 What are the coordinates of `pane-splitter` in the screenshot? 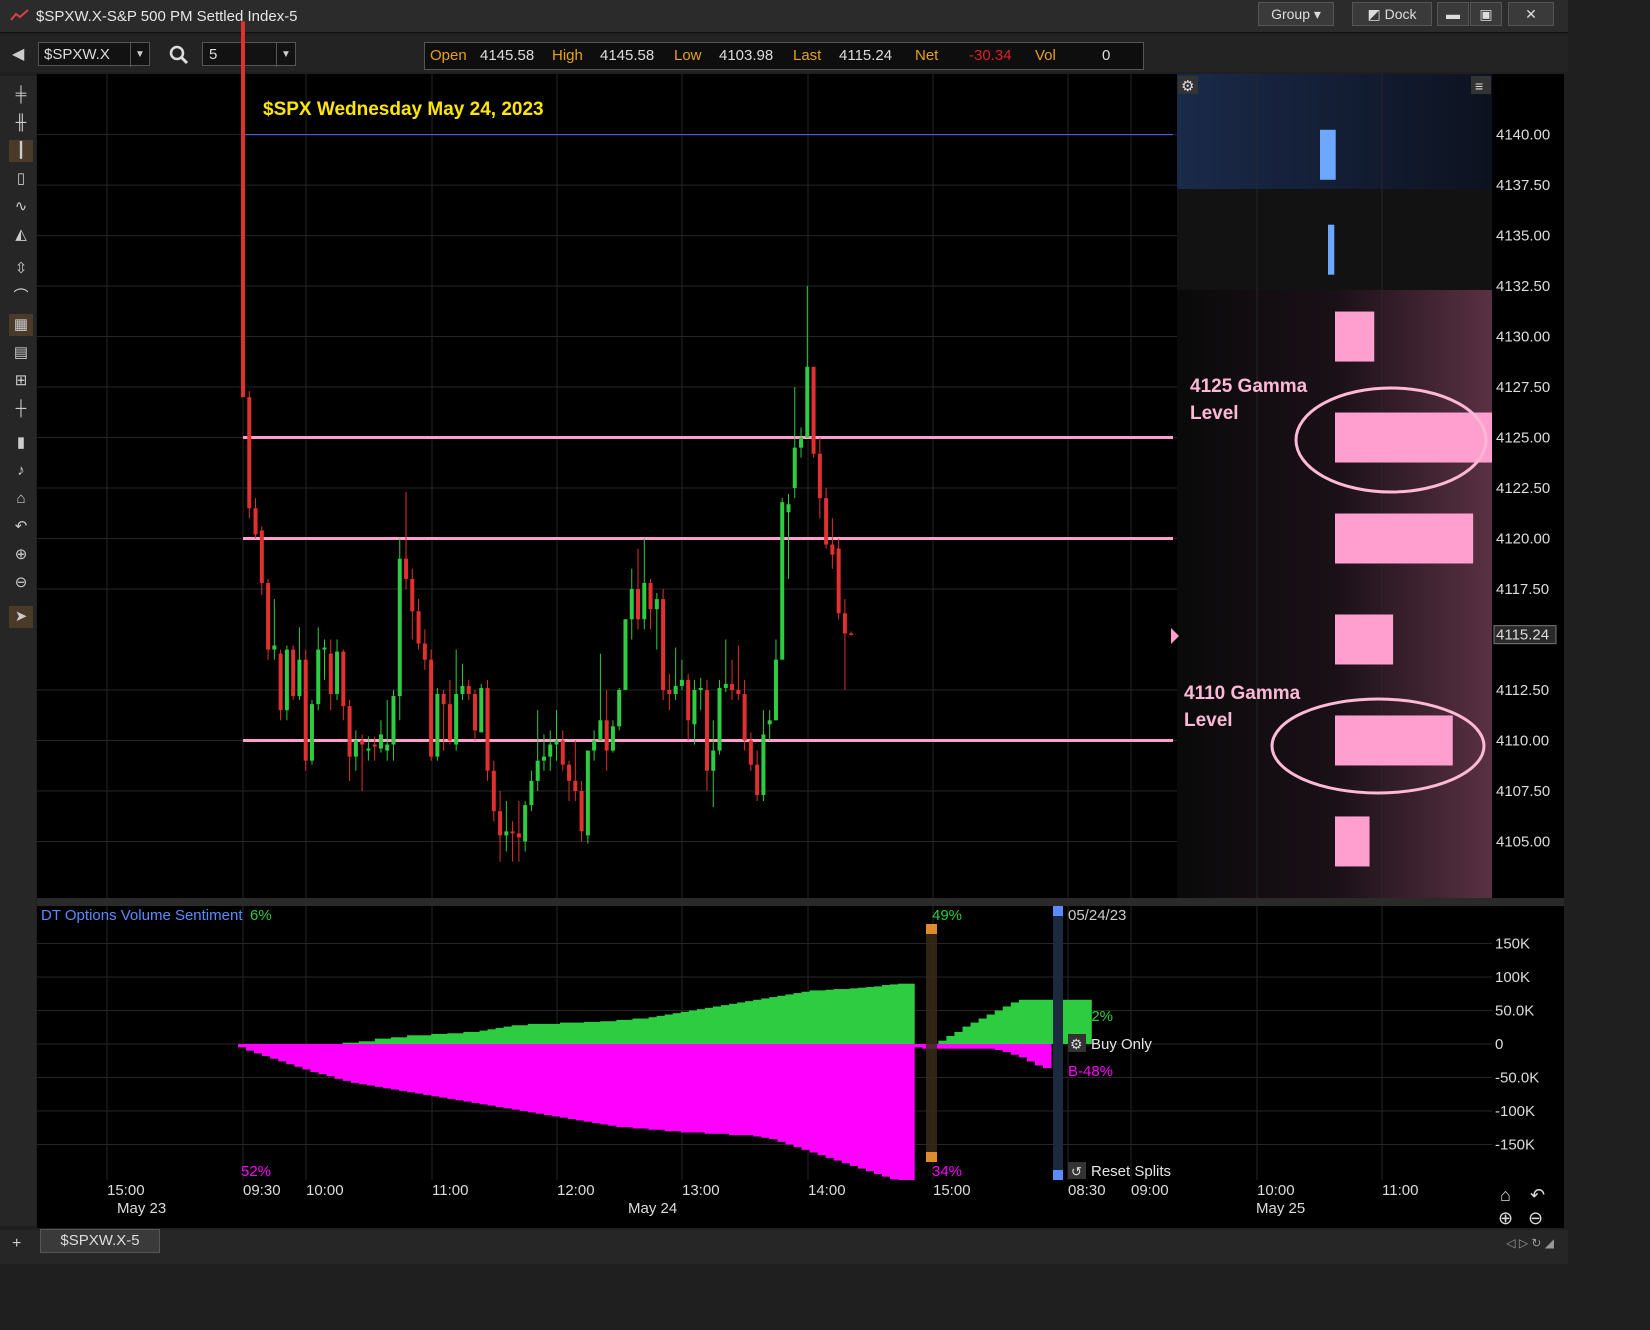 It's located at (800, 902).